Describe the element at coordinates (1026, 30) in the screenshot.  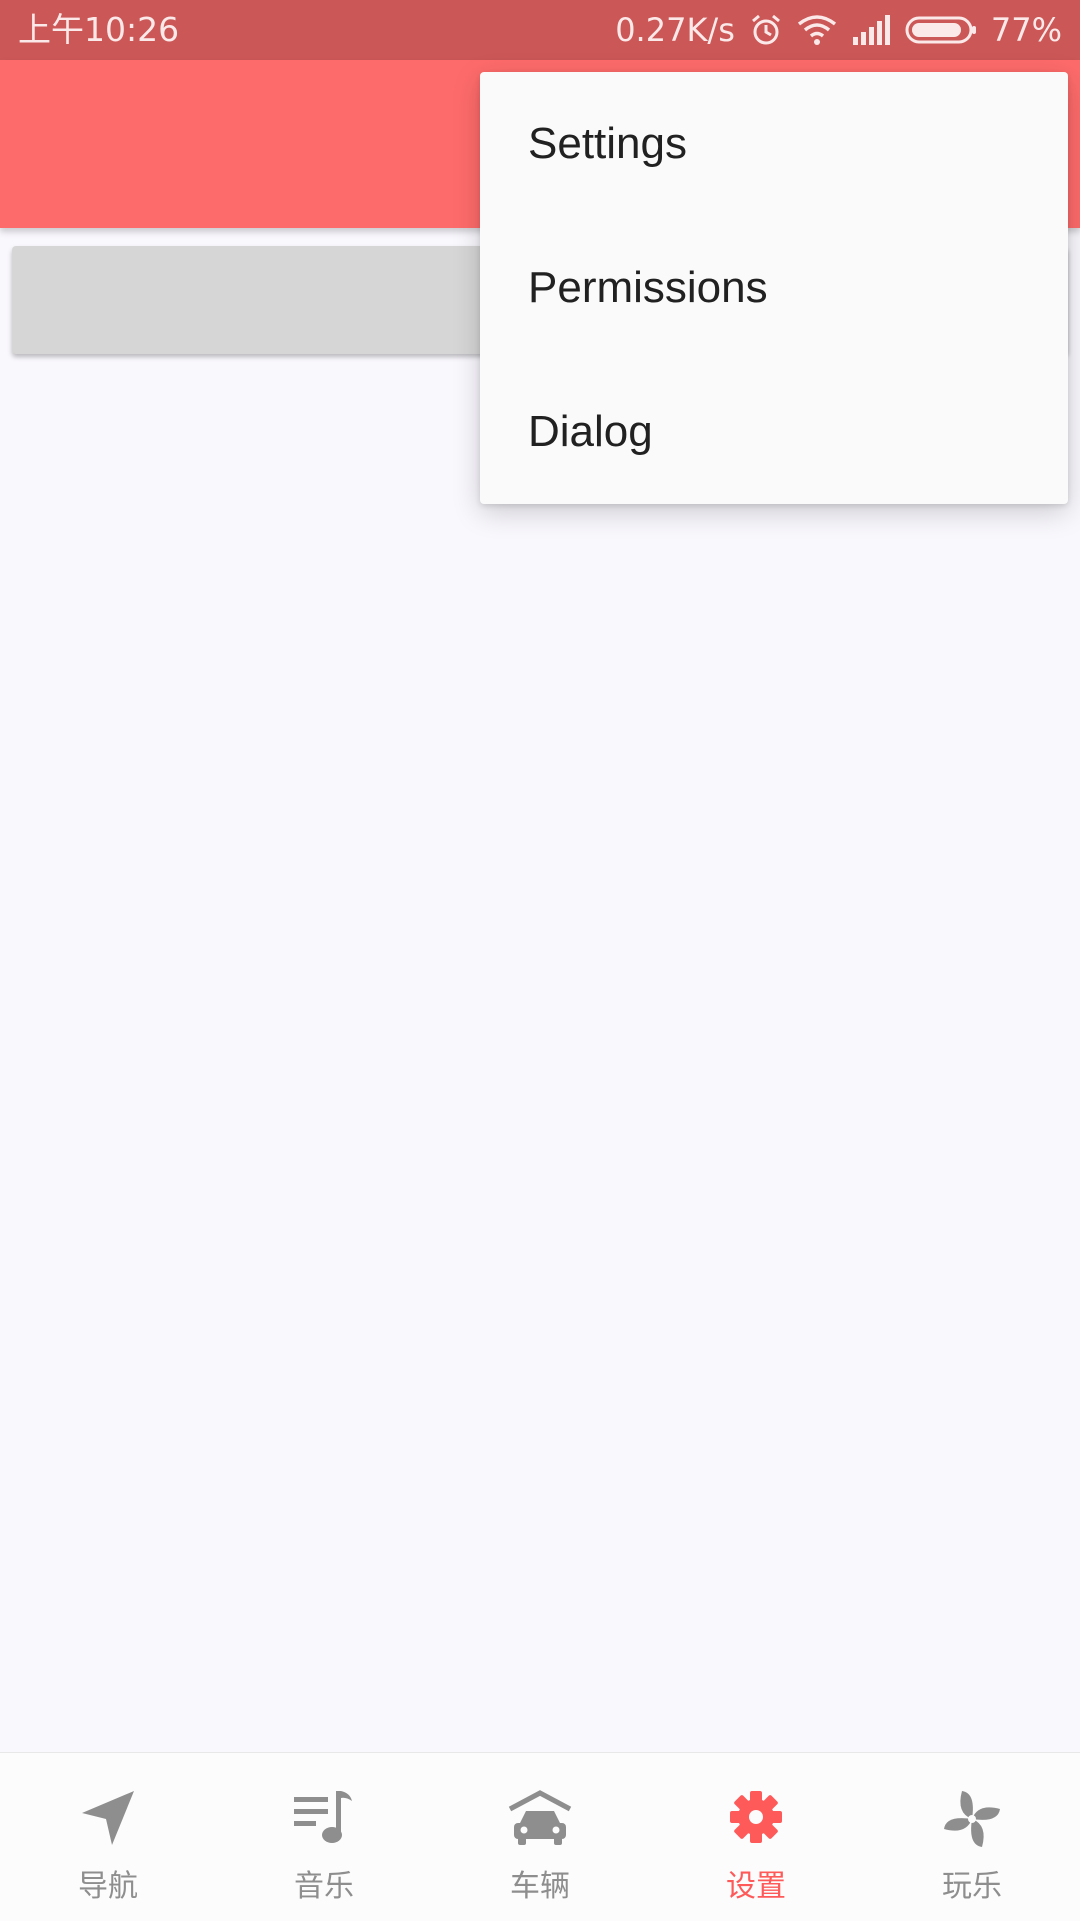
I see `battery-percent: 77%` at that location.